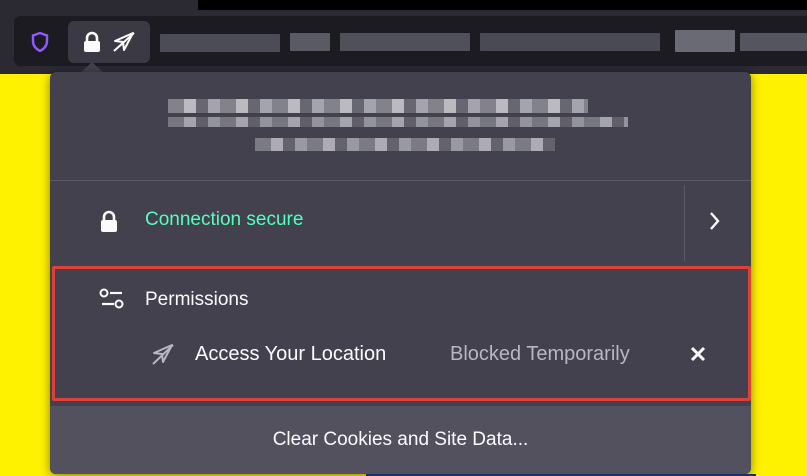 The height and width of the screenshot is (476, 807). What do you see at coordinates (540, 354) in the screenshot?
I see `permission-state: Blocked Temporarily` at bounding box center [540, 354].